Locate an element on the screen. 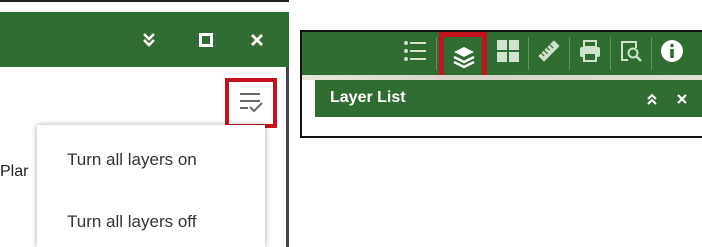  info-icon is located at coordinates (672, 53).